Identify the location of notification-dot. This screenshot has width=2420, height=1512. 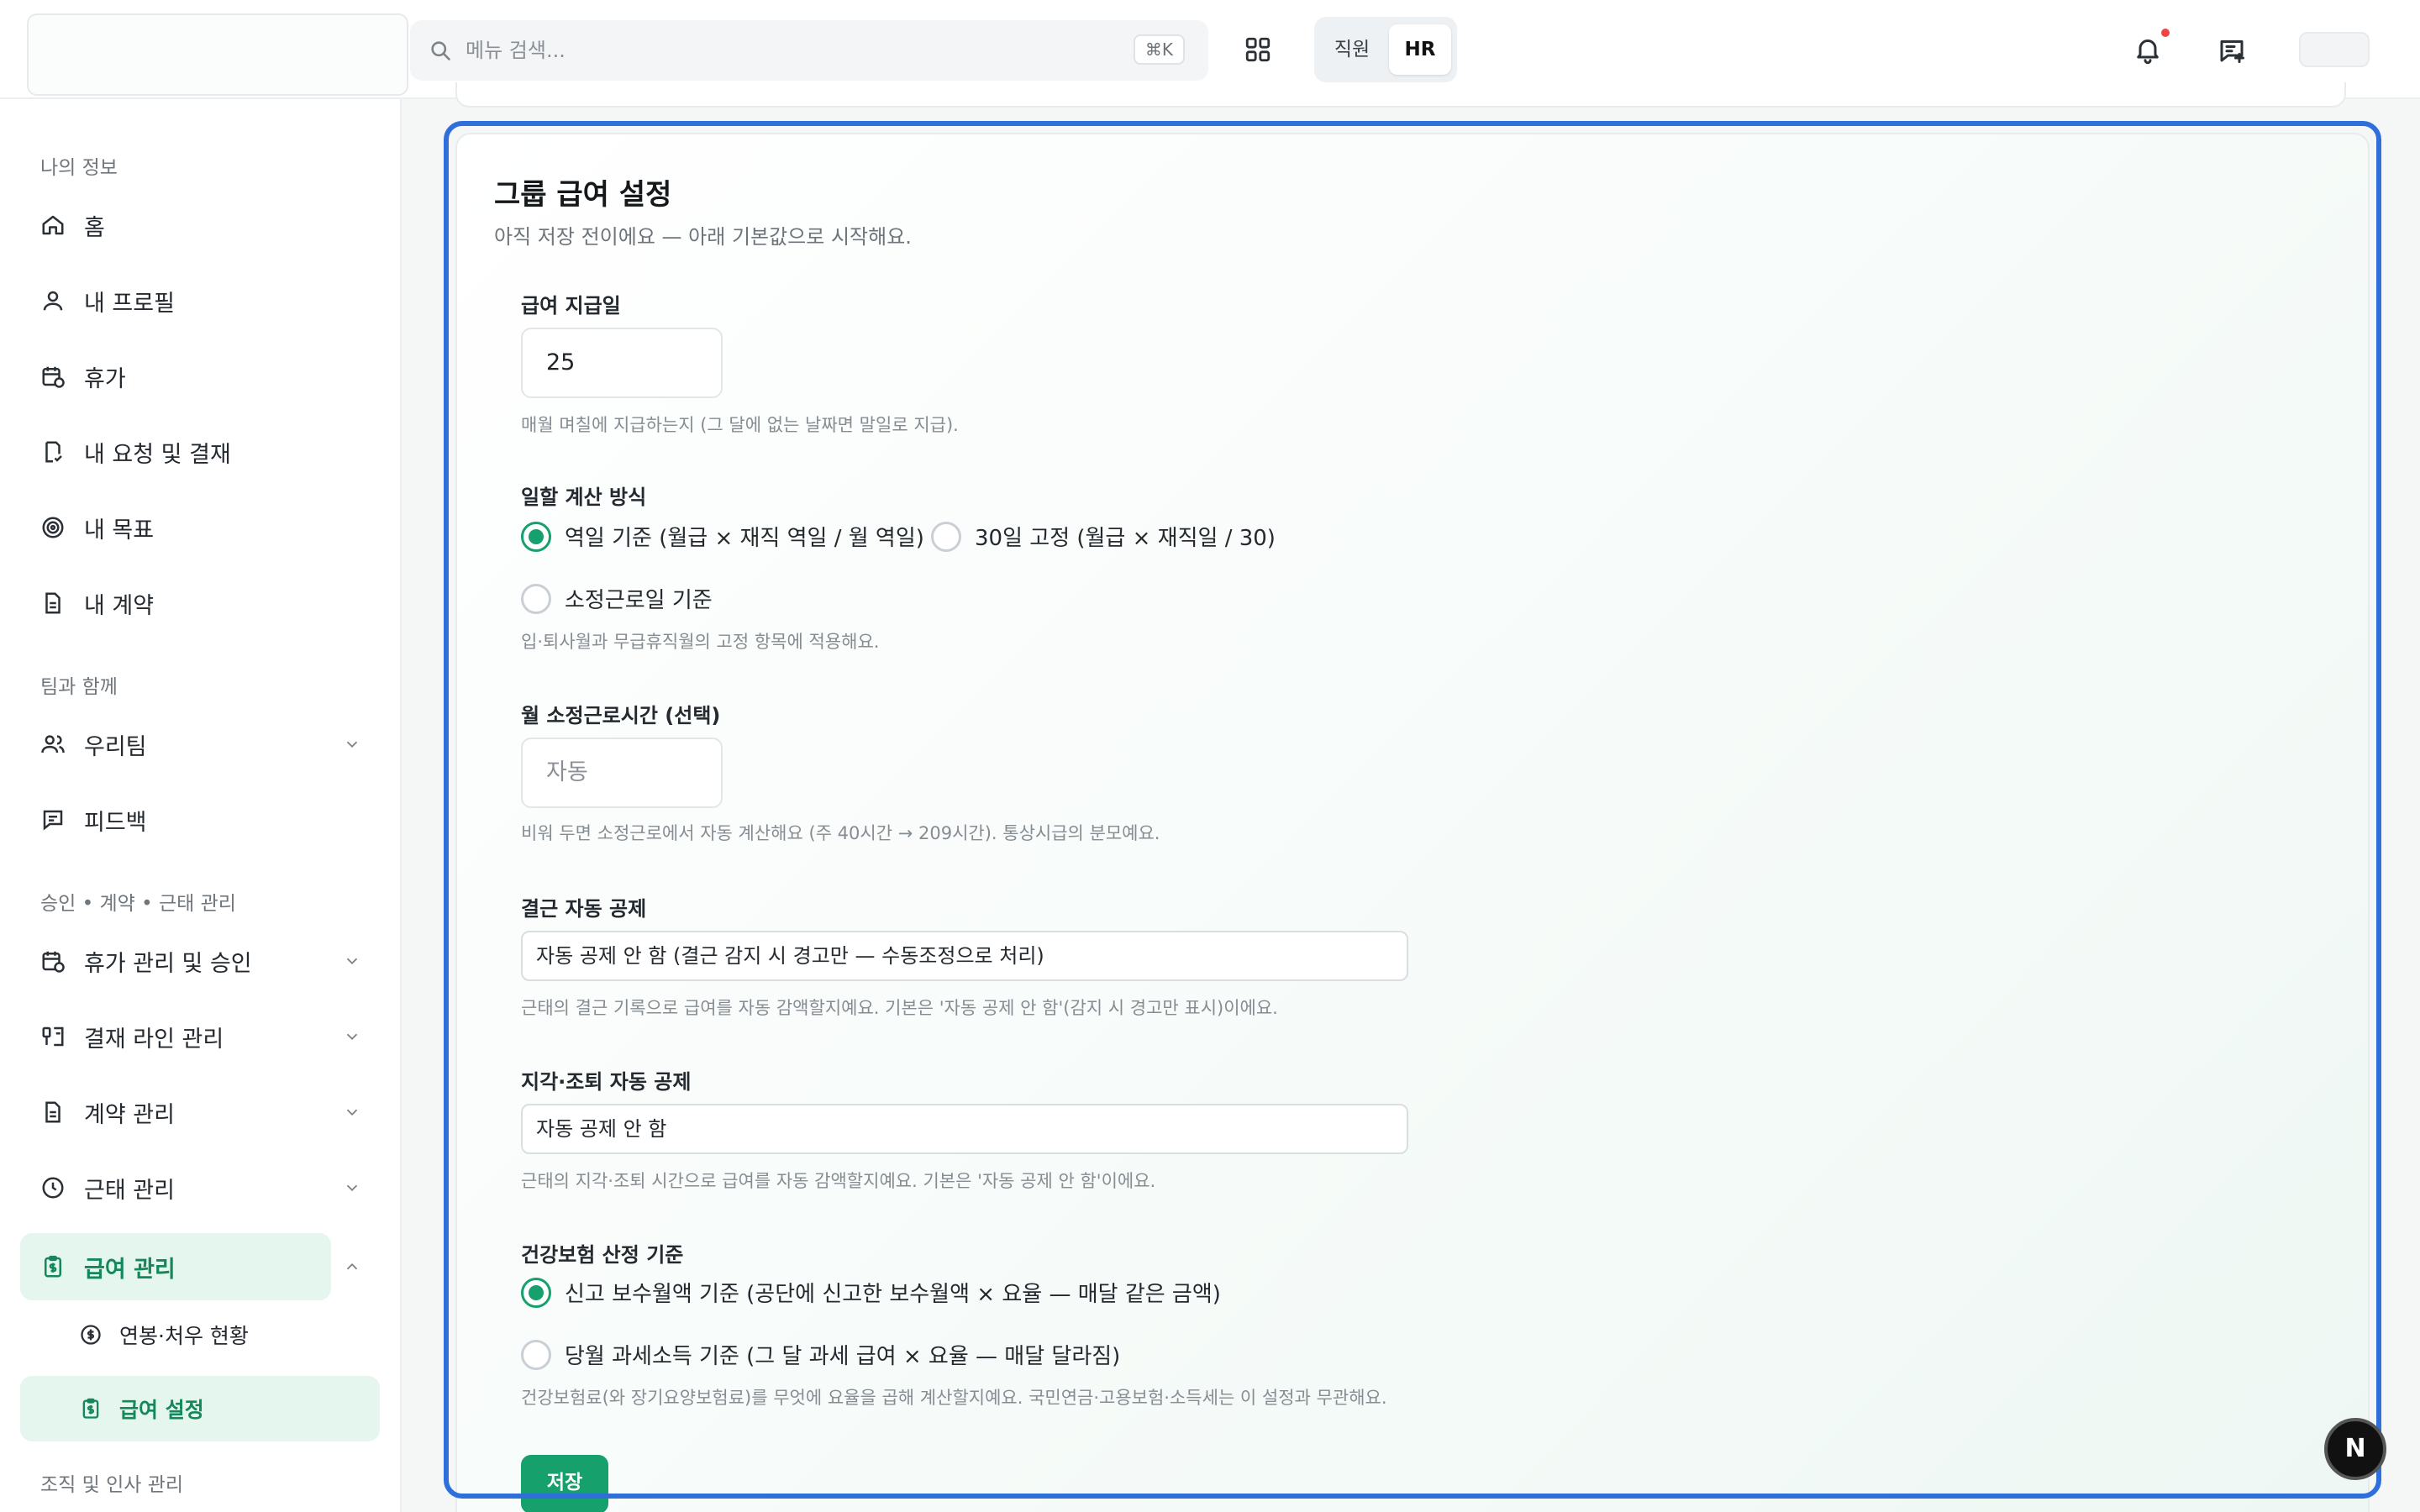
(2165, 33).